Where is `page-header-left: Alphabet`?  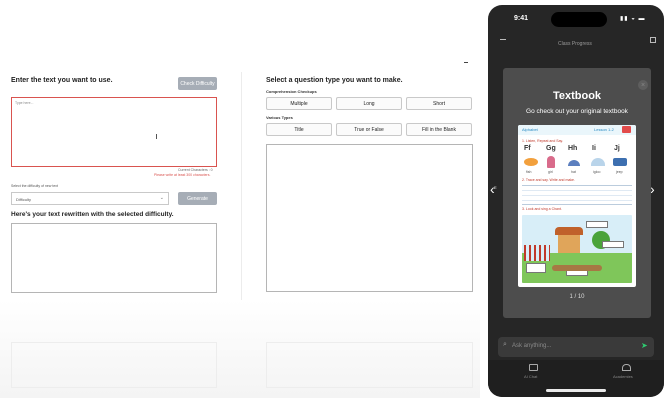 page-header-left: Alphabet is located at coordinates (530, 129).